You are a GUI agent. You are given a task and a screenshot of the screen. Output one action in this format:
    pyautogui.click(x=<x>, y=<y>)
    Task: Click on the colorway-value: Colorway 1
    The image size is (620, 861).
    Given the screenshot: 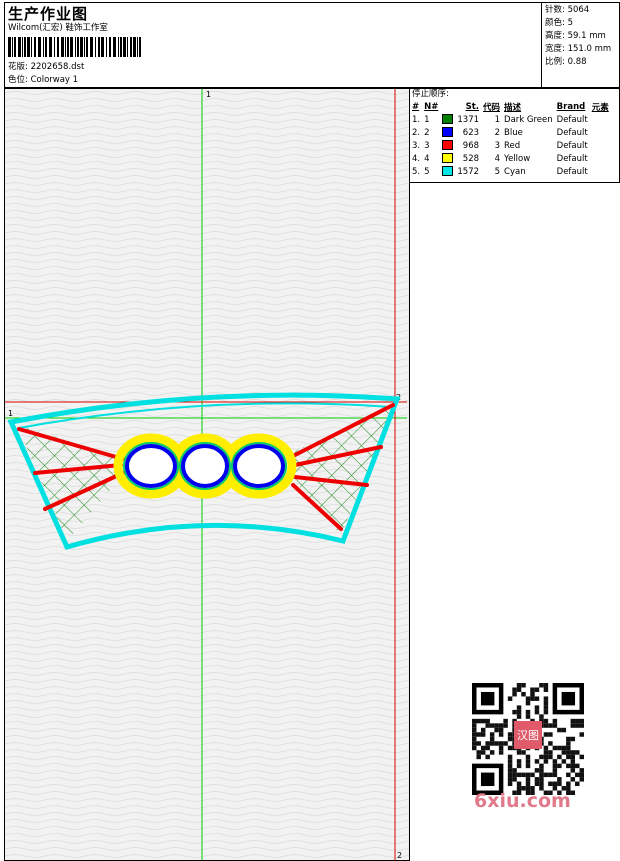 What is the action you would take?
    pyautogui.click(x=54, y=80)
    